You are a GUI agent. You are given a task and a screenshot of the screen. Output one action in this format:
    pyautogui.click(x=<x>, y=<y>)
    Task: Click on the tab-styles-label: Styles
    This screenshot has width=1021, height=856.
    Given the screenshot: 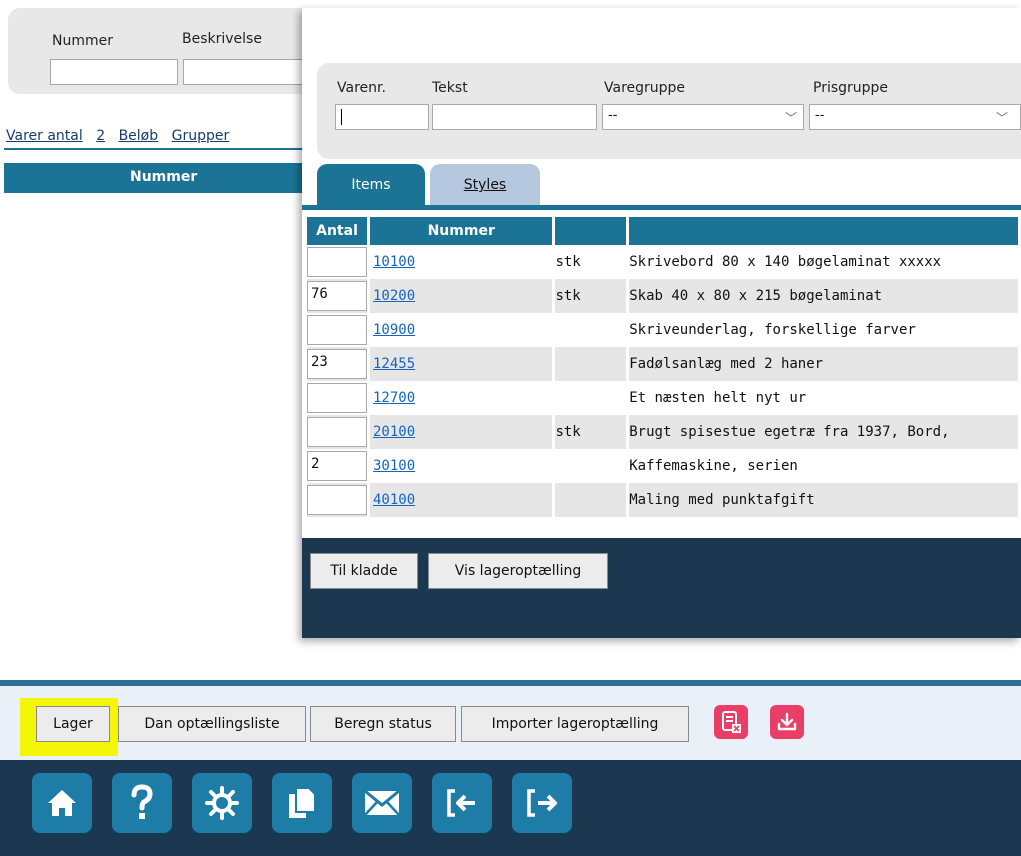 What is the action you would take?
    pyautogui.click(x=485, y=185)
    